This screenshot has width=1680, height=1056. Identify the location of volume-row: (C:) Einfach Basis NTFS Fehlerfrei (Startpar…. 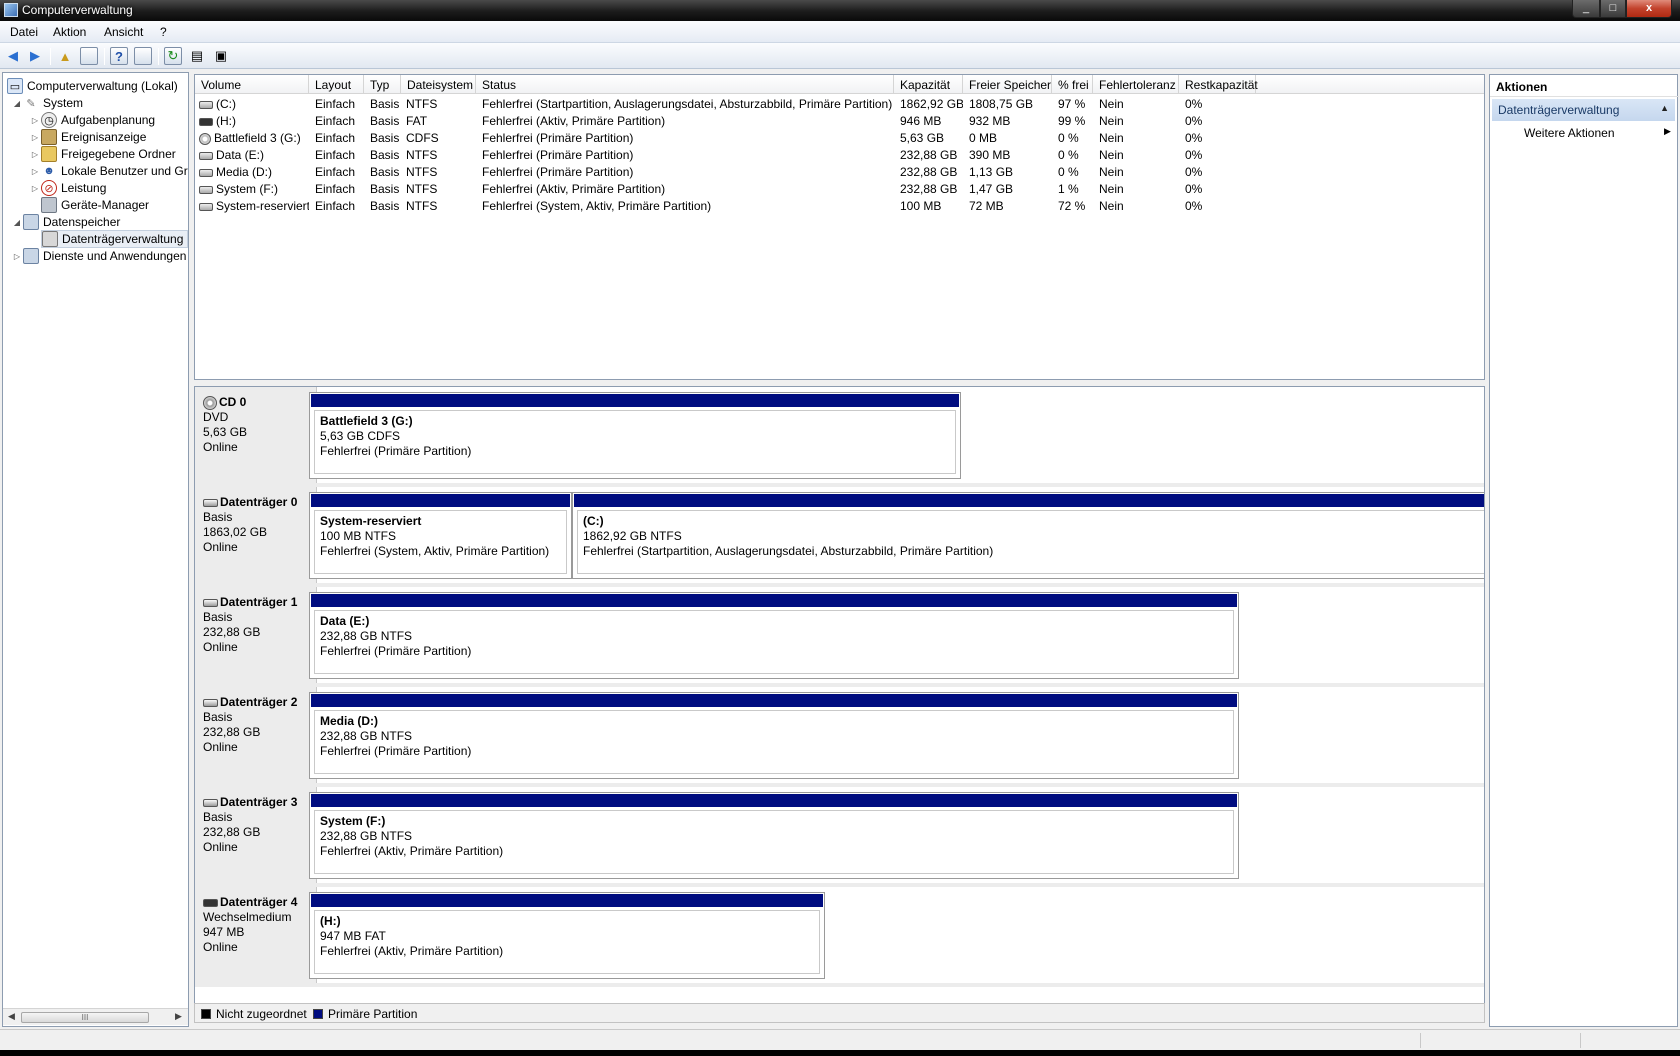
(839, 104).